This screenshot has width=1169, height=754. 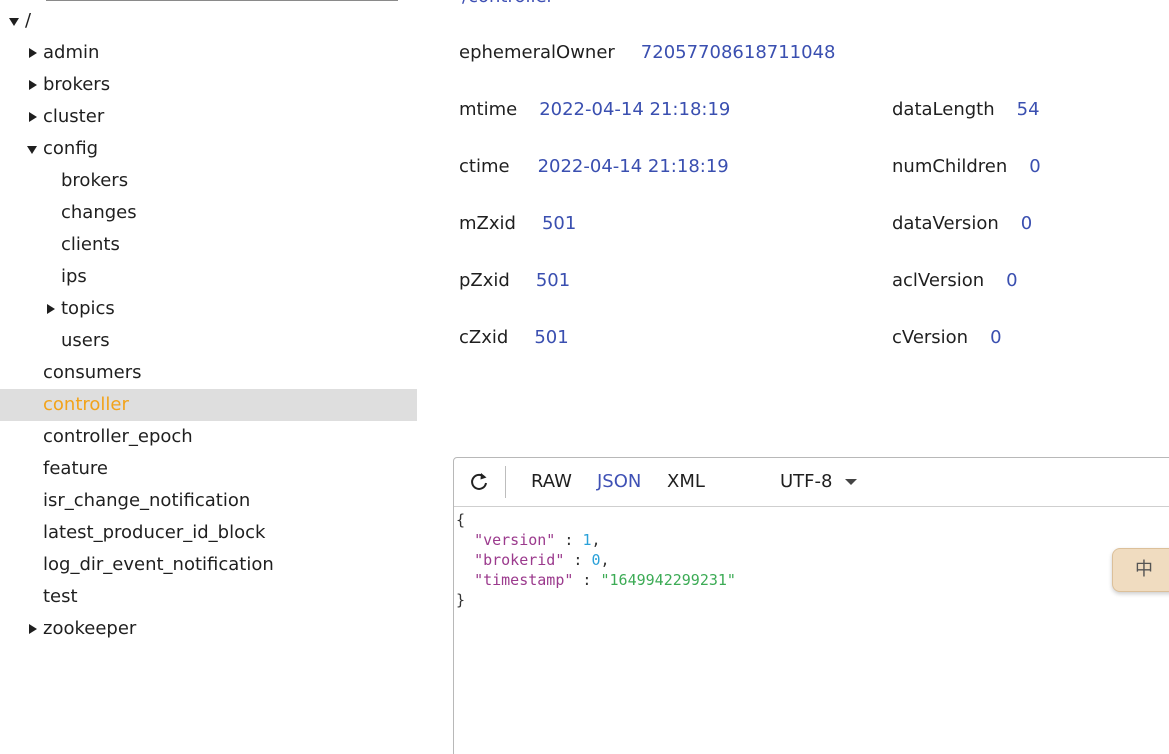 I want to click on tree-item: topics, so click(x=208, y=309).